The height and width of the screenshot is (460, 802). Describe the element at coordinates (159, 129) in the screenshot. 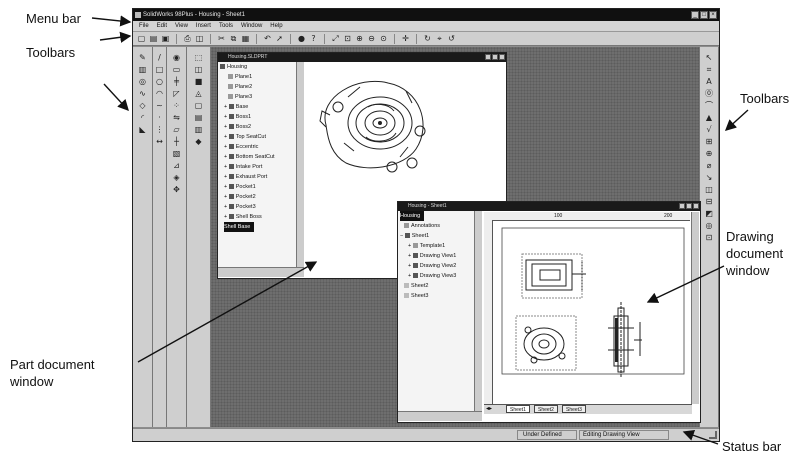

I see `centerline-icon: ⋮` at that location.